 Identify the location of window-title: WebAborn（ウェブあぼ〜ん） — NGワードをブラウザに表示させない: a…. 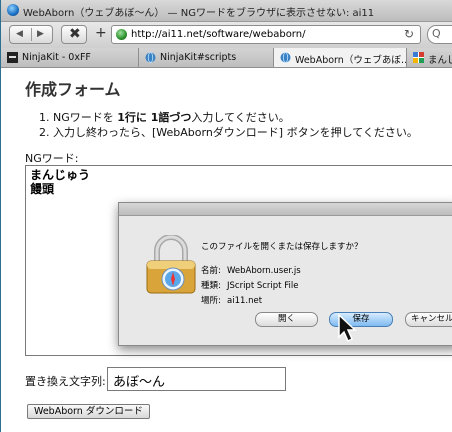
(199, 13).